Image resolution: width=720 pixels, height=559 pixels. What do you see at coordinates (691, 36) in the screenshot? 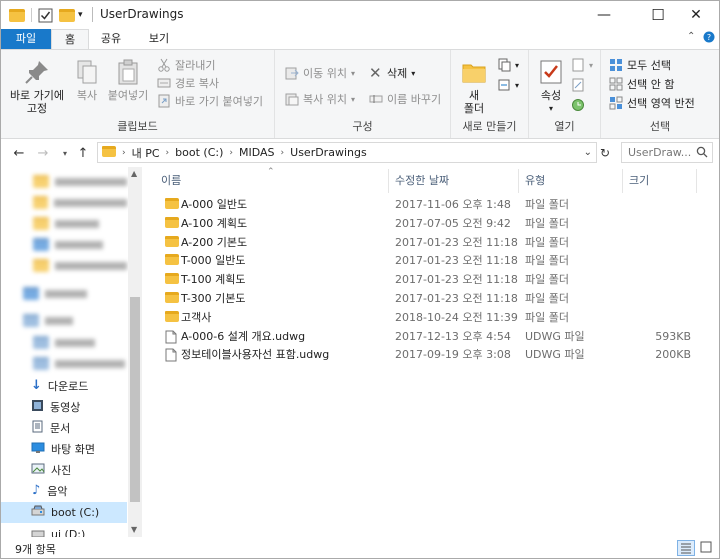
I see `ribbon-collapse-icon: ⌃` at bounding box center [691, 36].